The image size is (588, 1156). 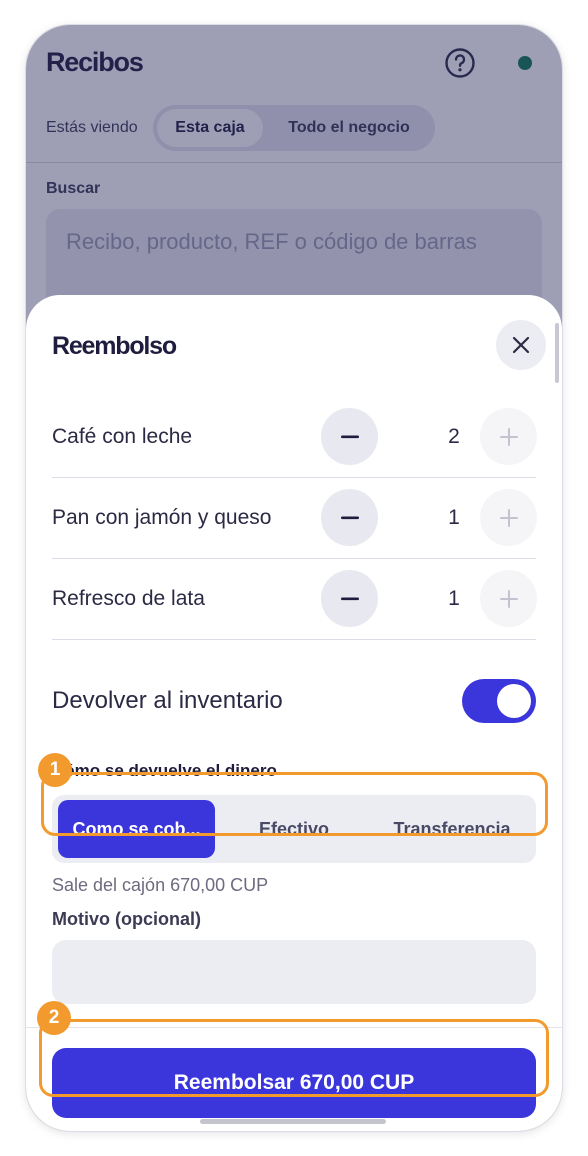 What do you see at coordinates (54, 1018) in the screenshot?
I see `annotation-badge: 2` at bounding box center [54, 1018].